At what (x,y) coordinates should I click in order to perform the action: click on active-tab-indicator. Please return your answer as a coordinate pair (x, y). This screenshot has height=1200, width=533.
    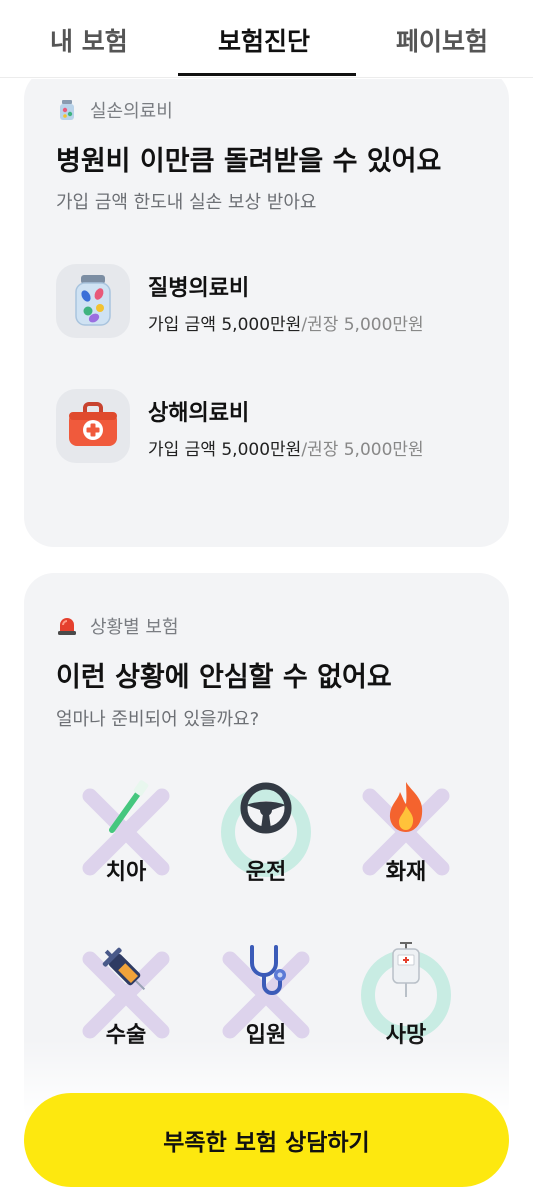
    Looking at the image, I should click on (267, 74).